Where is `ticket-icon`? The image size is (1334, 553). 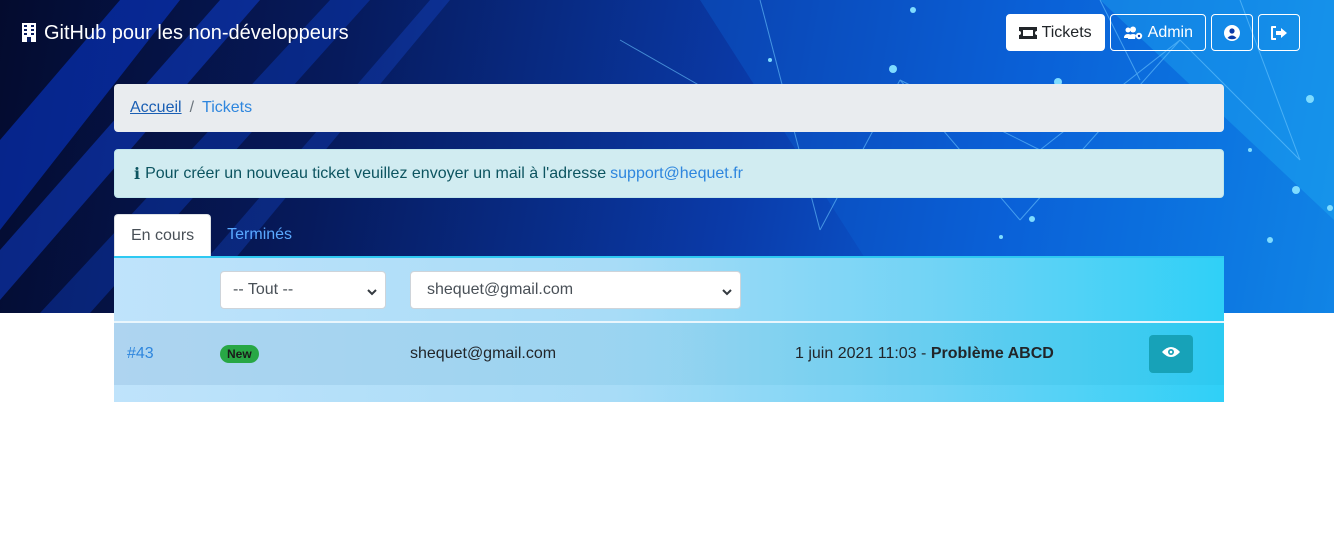 ticket-icon is located at coordinates (1027, 32).